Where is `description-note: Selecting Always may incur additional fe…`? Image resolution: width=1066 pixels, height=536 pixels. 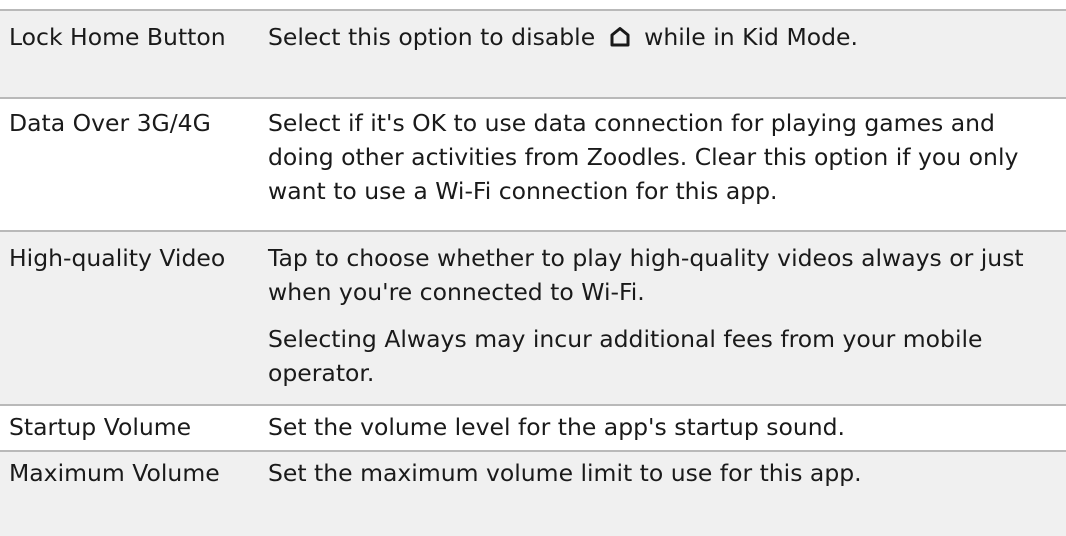
description-note: Selecting Always may incur additional fe… is located at coordinates (657, 356).